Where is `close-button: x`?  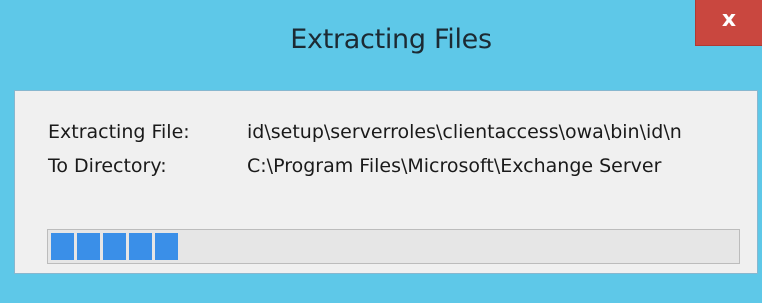
close-button: x is located at coordinates (728, 23).